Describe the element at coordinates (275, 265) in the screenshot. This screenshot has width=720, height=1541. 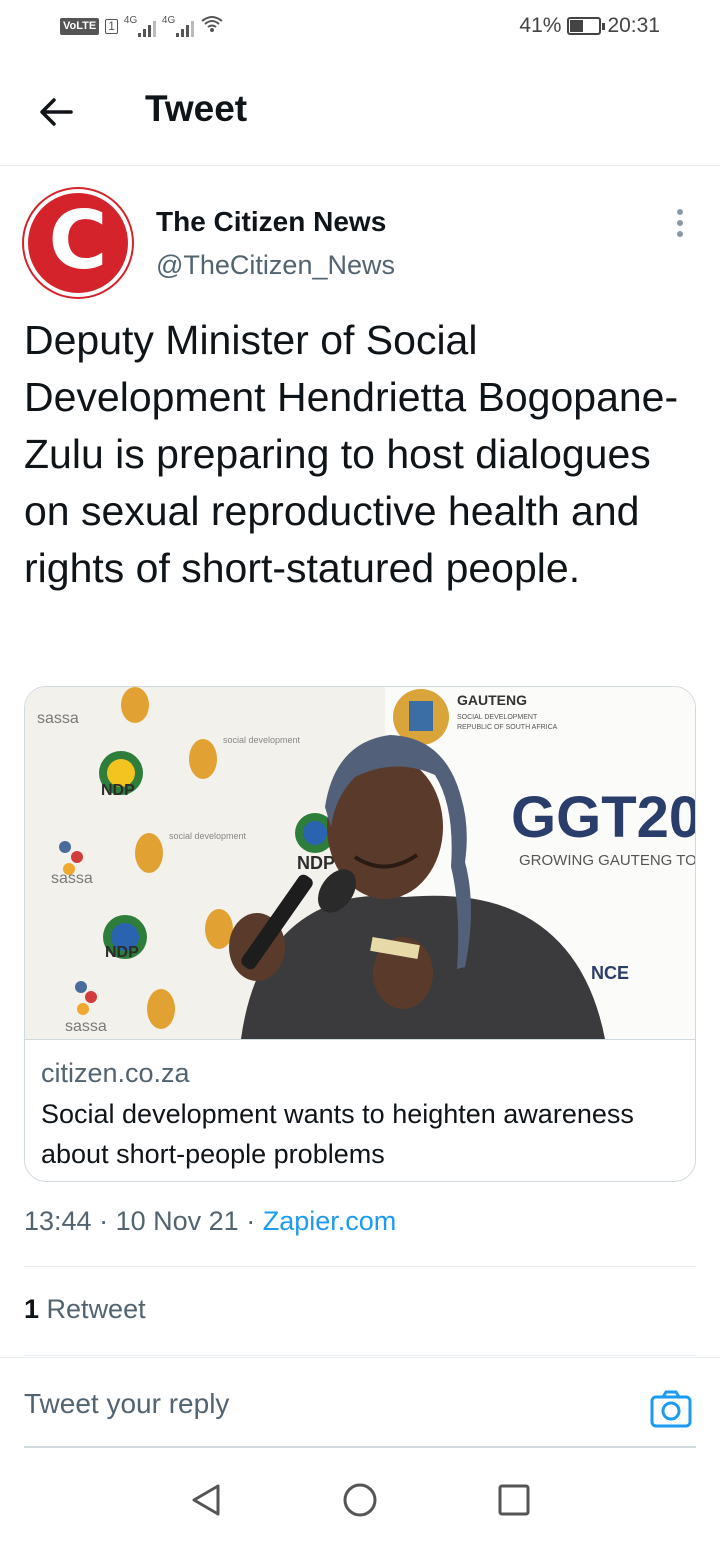
I see `author-handle: @TheCitizen_News` at that location.